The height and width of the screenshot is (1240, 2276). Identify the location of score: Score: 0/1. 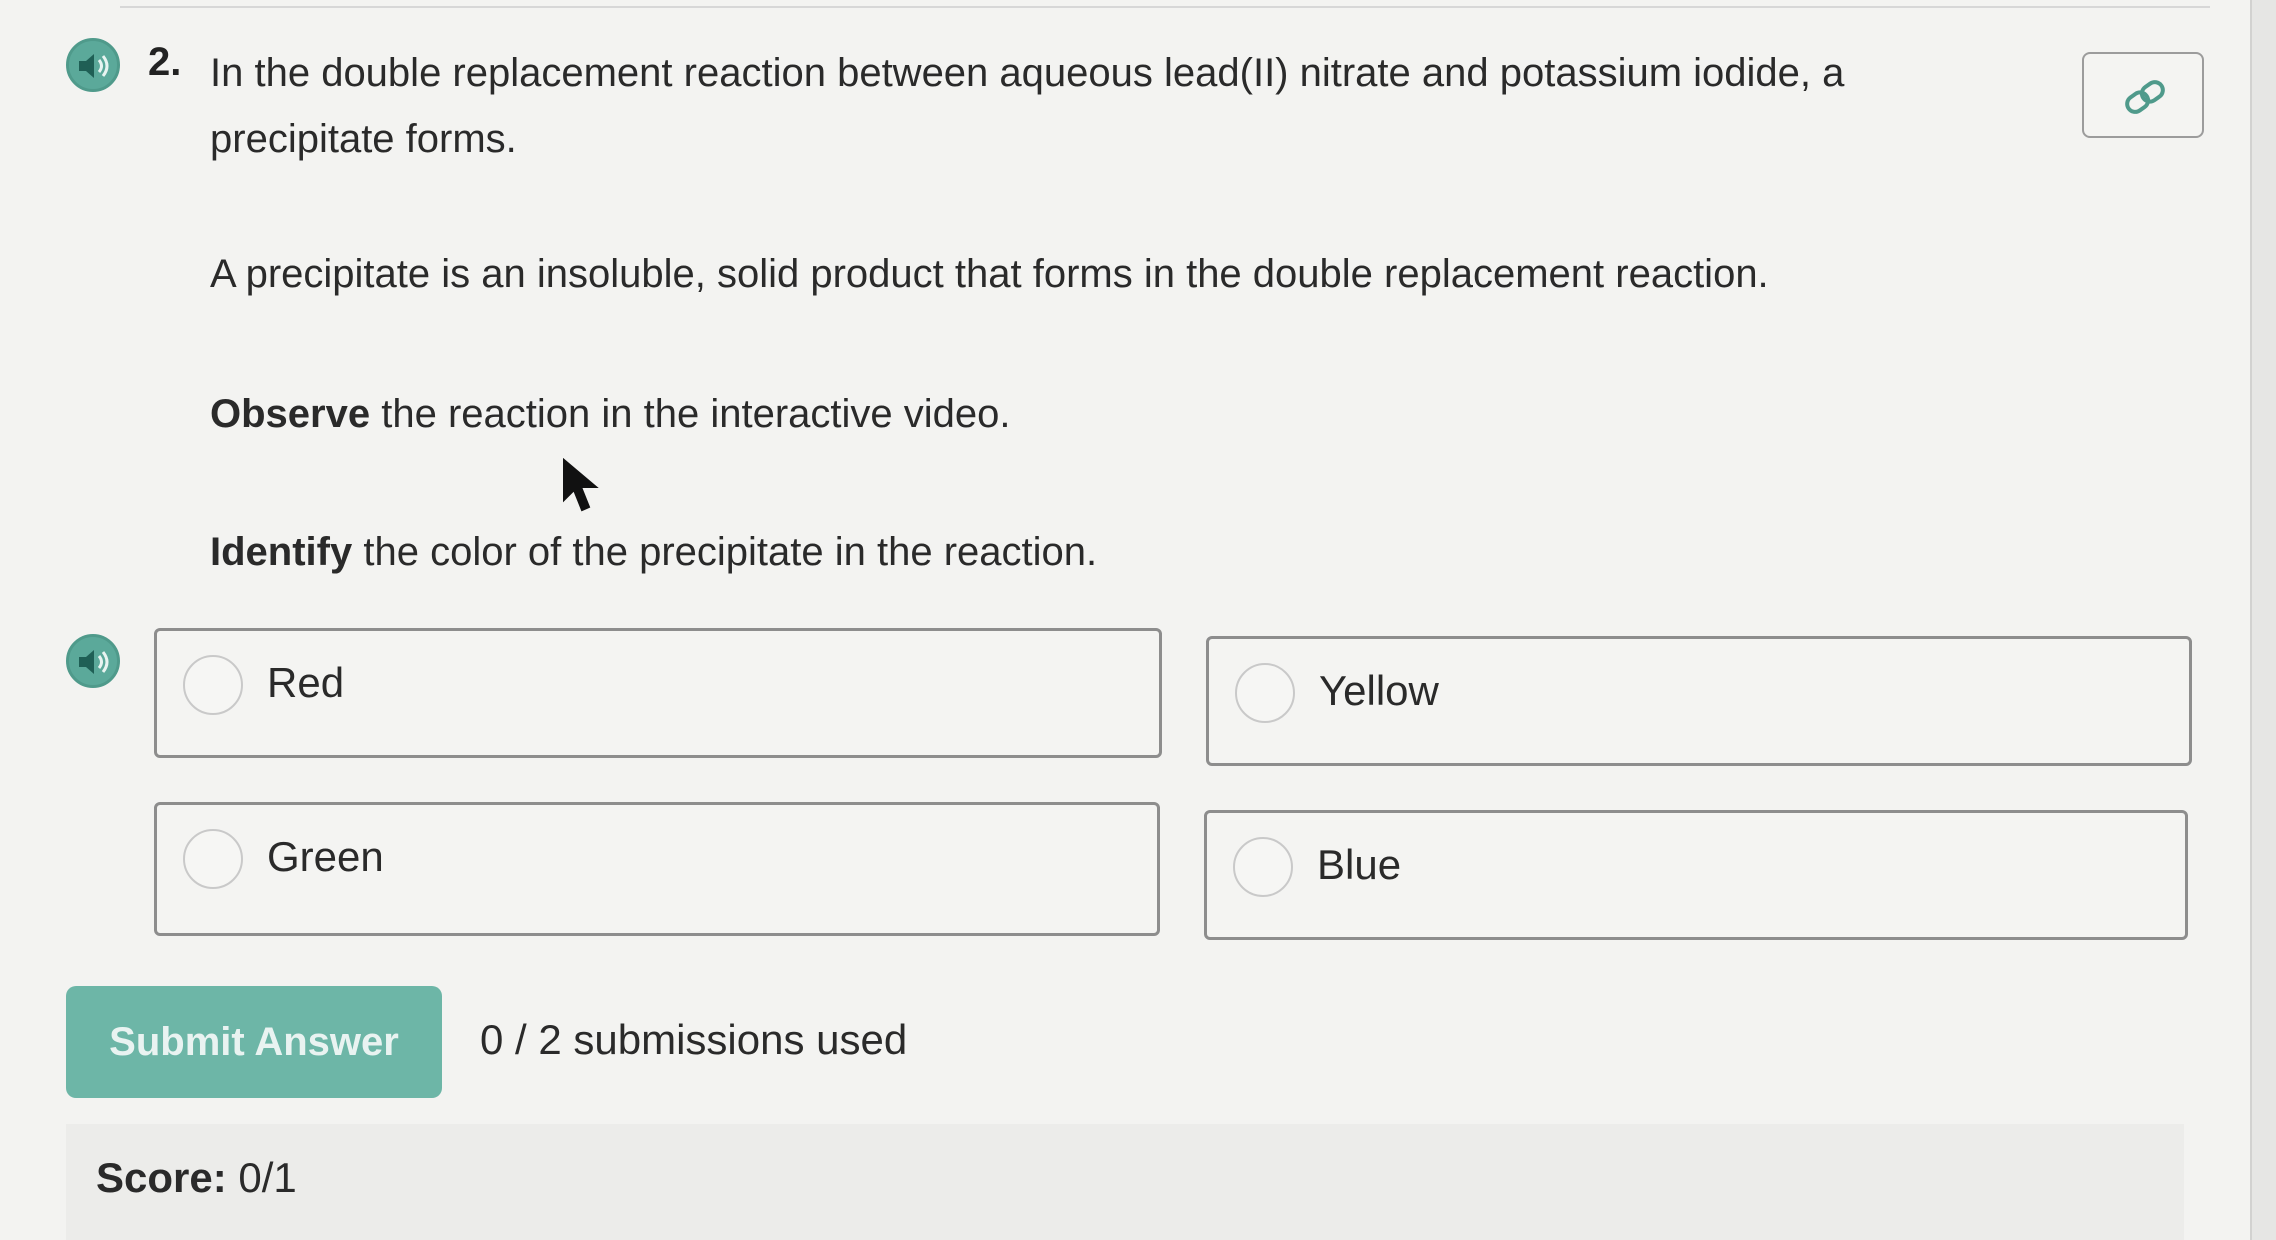
(196, 1178).